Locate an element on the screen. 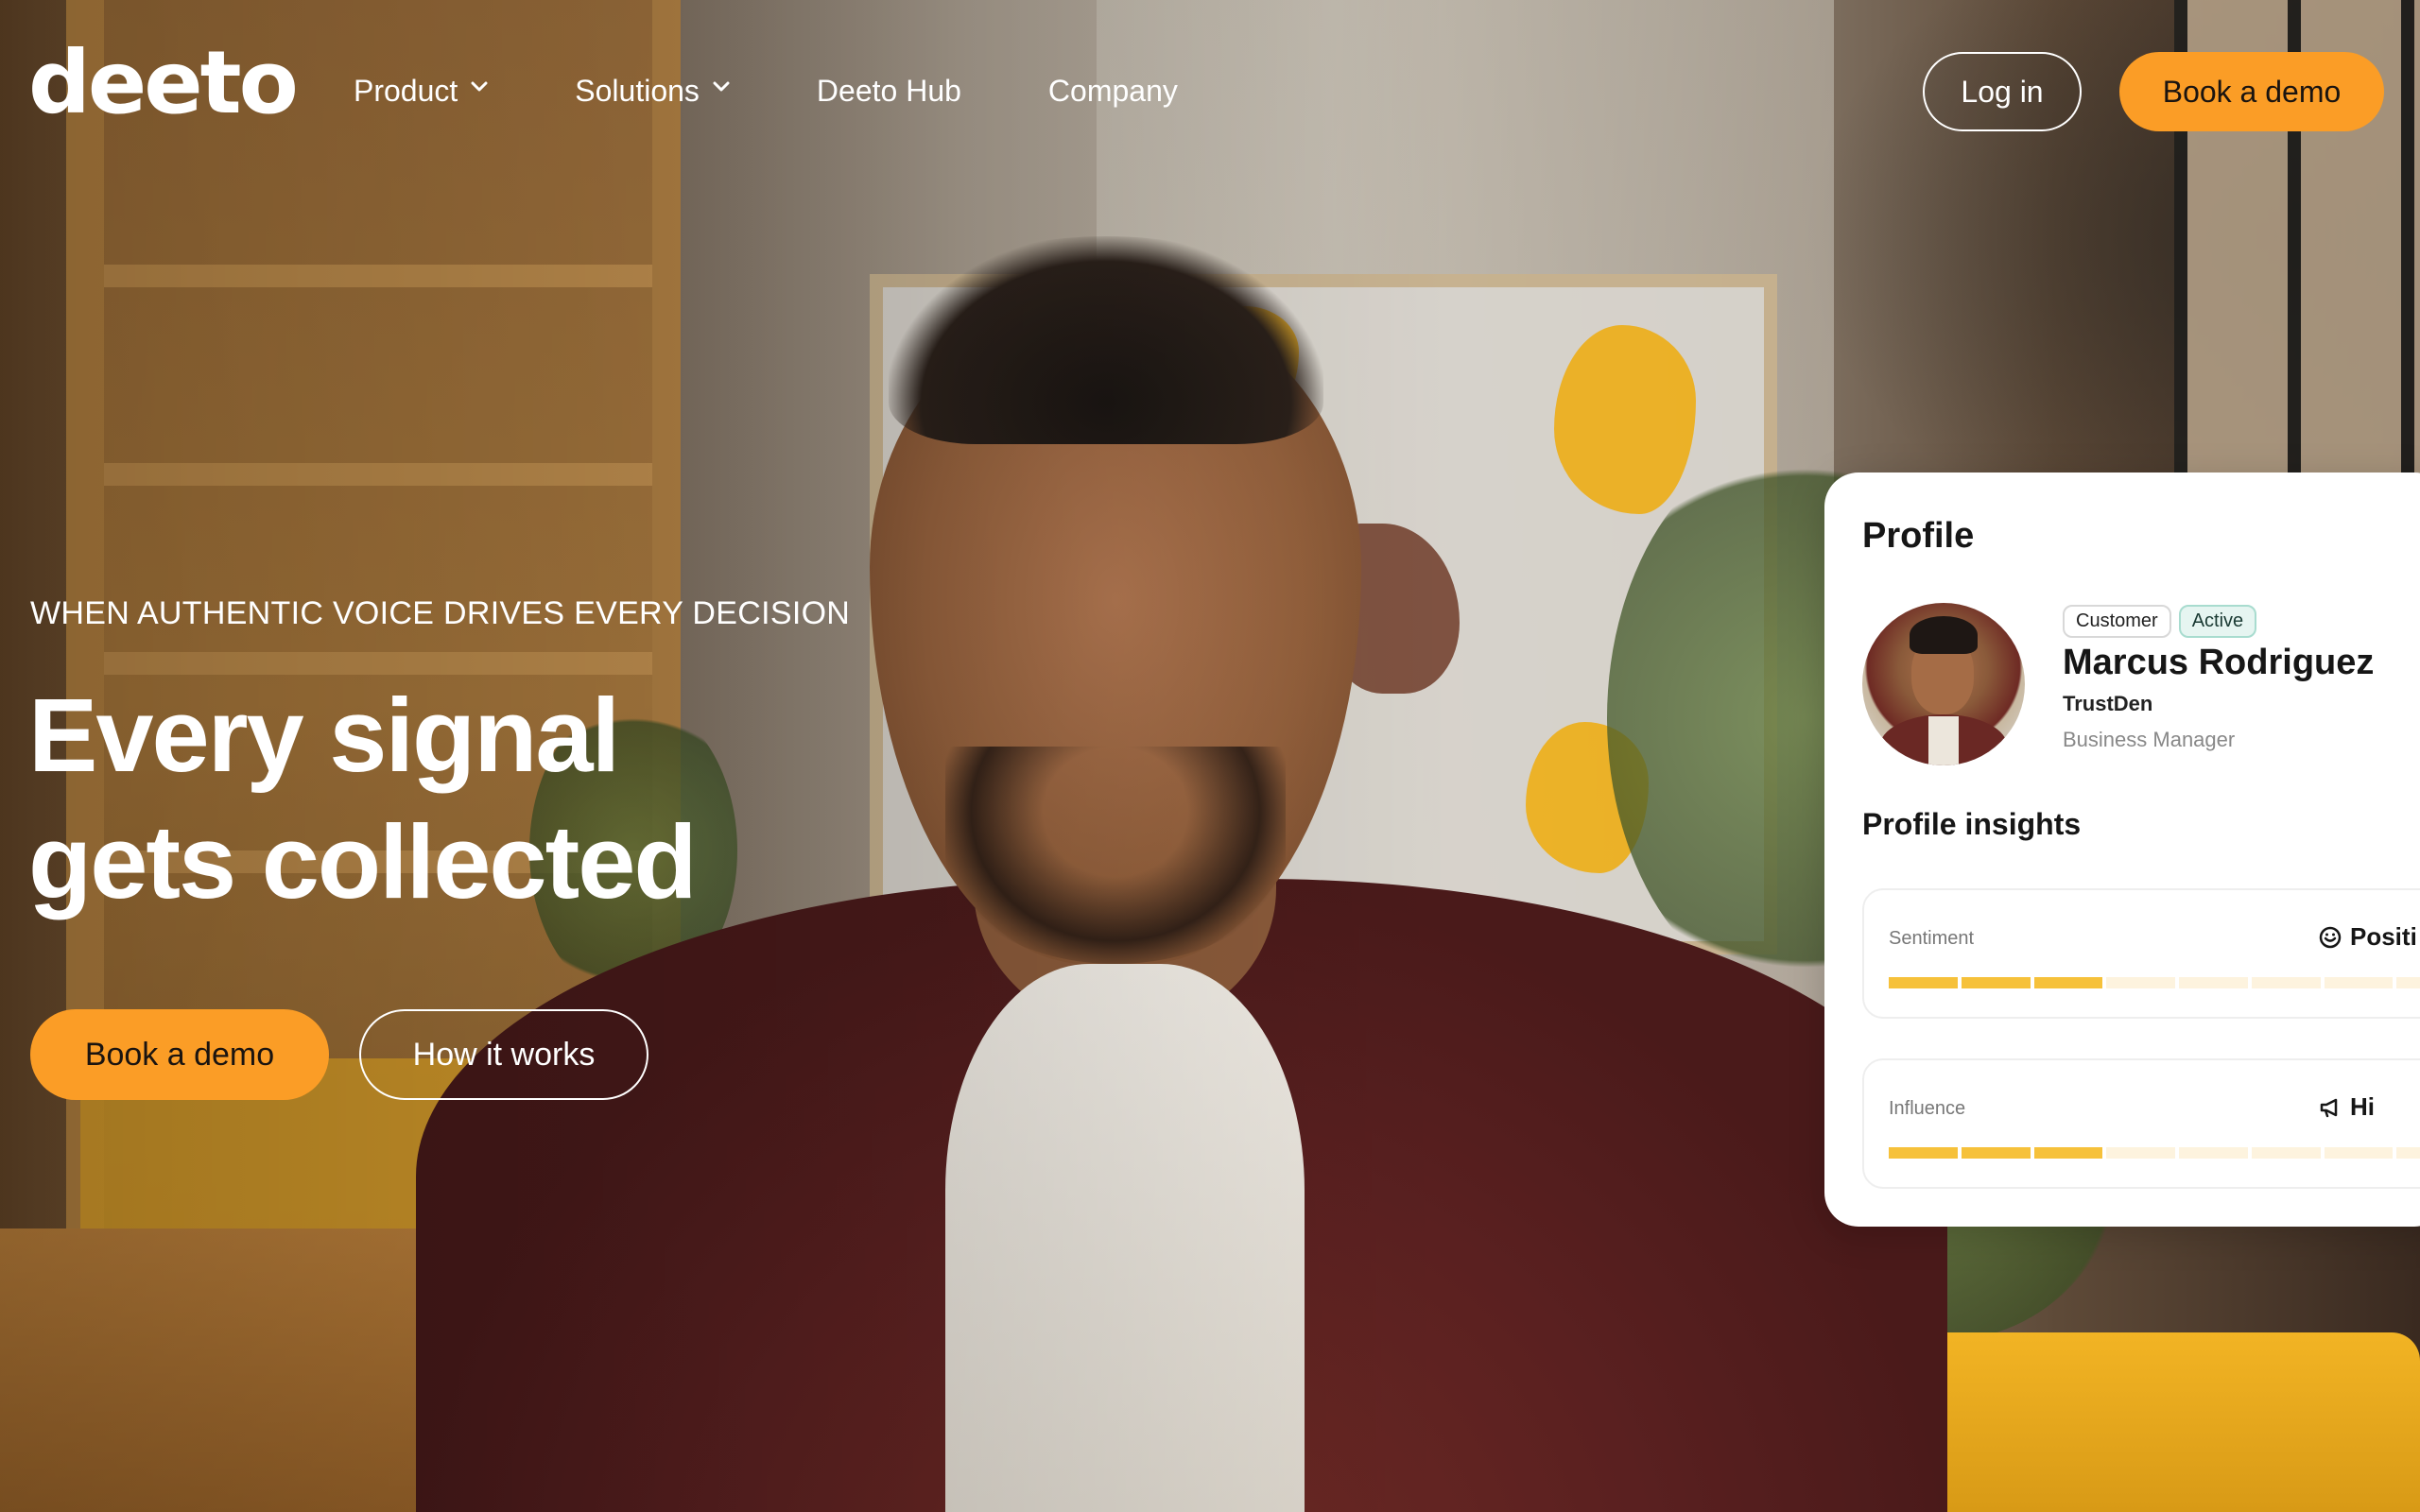 The width and height of the screenshot is (2420, 1512). avatar is located at coordinates (1943, 684).